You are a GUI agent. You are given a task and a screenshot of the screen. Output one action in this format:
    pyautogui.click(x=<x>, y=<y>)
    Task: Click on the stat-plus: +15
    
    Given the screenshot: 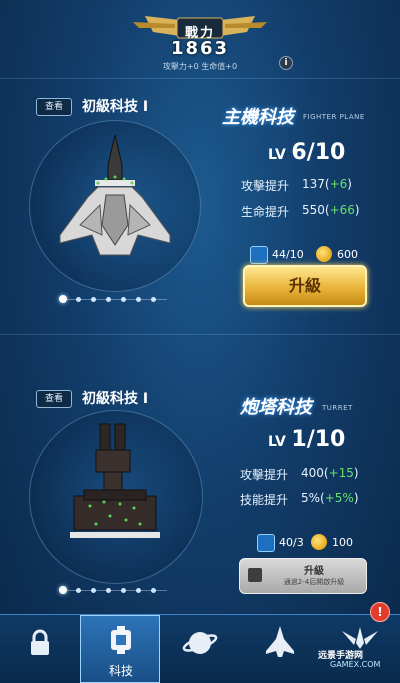 What is the action you would take?
    pyautogui.click(x=341, y=473)
    